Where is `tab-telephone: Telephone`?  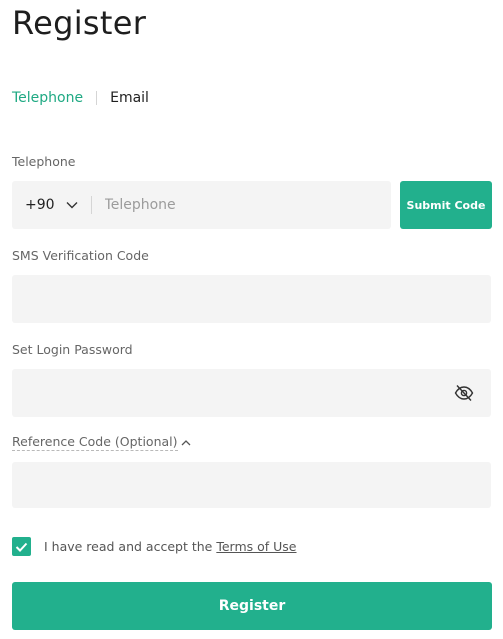 tab-telephone: Telephone is located at coordinates (47, 98).